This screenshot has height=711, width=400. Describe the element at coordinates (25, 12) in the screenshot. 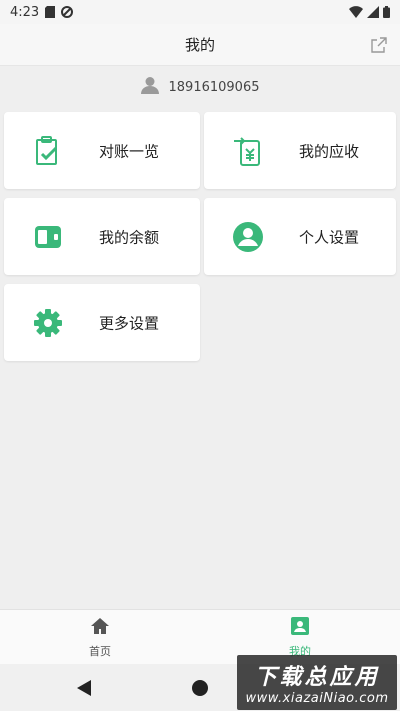

I see `status-time: 4:23` at that location.